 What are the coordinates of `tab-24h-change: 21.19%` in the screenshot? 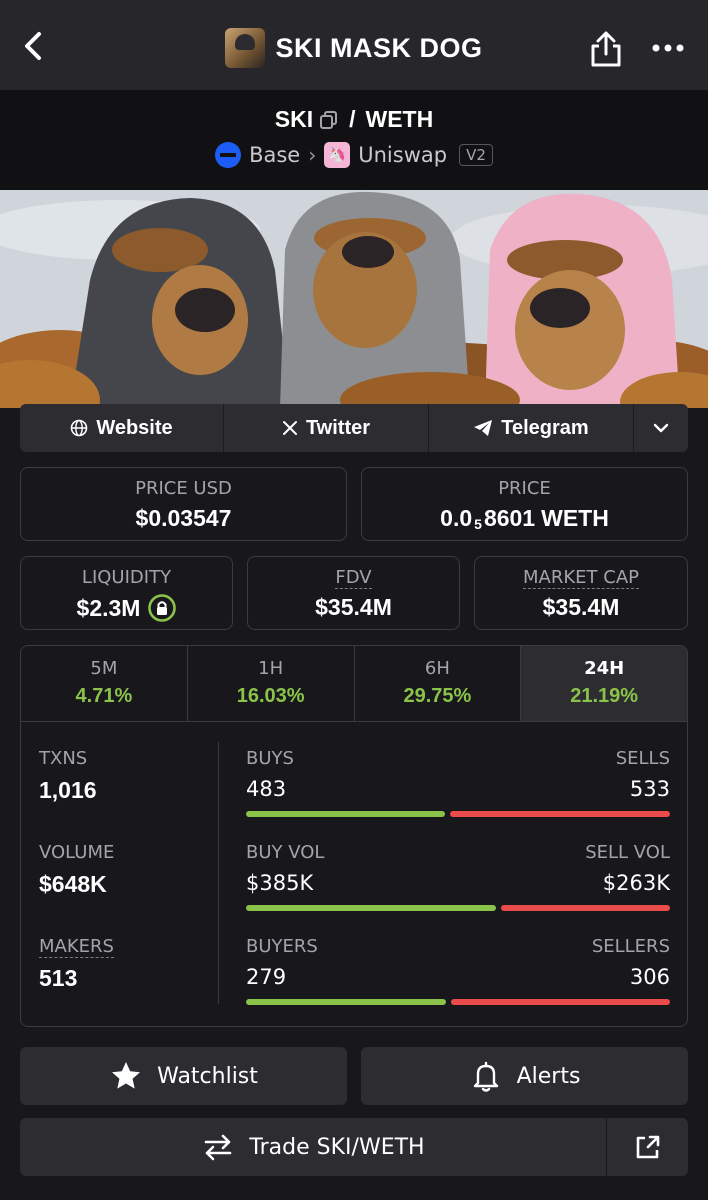 It's located at (604, 696).